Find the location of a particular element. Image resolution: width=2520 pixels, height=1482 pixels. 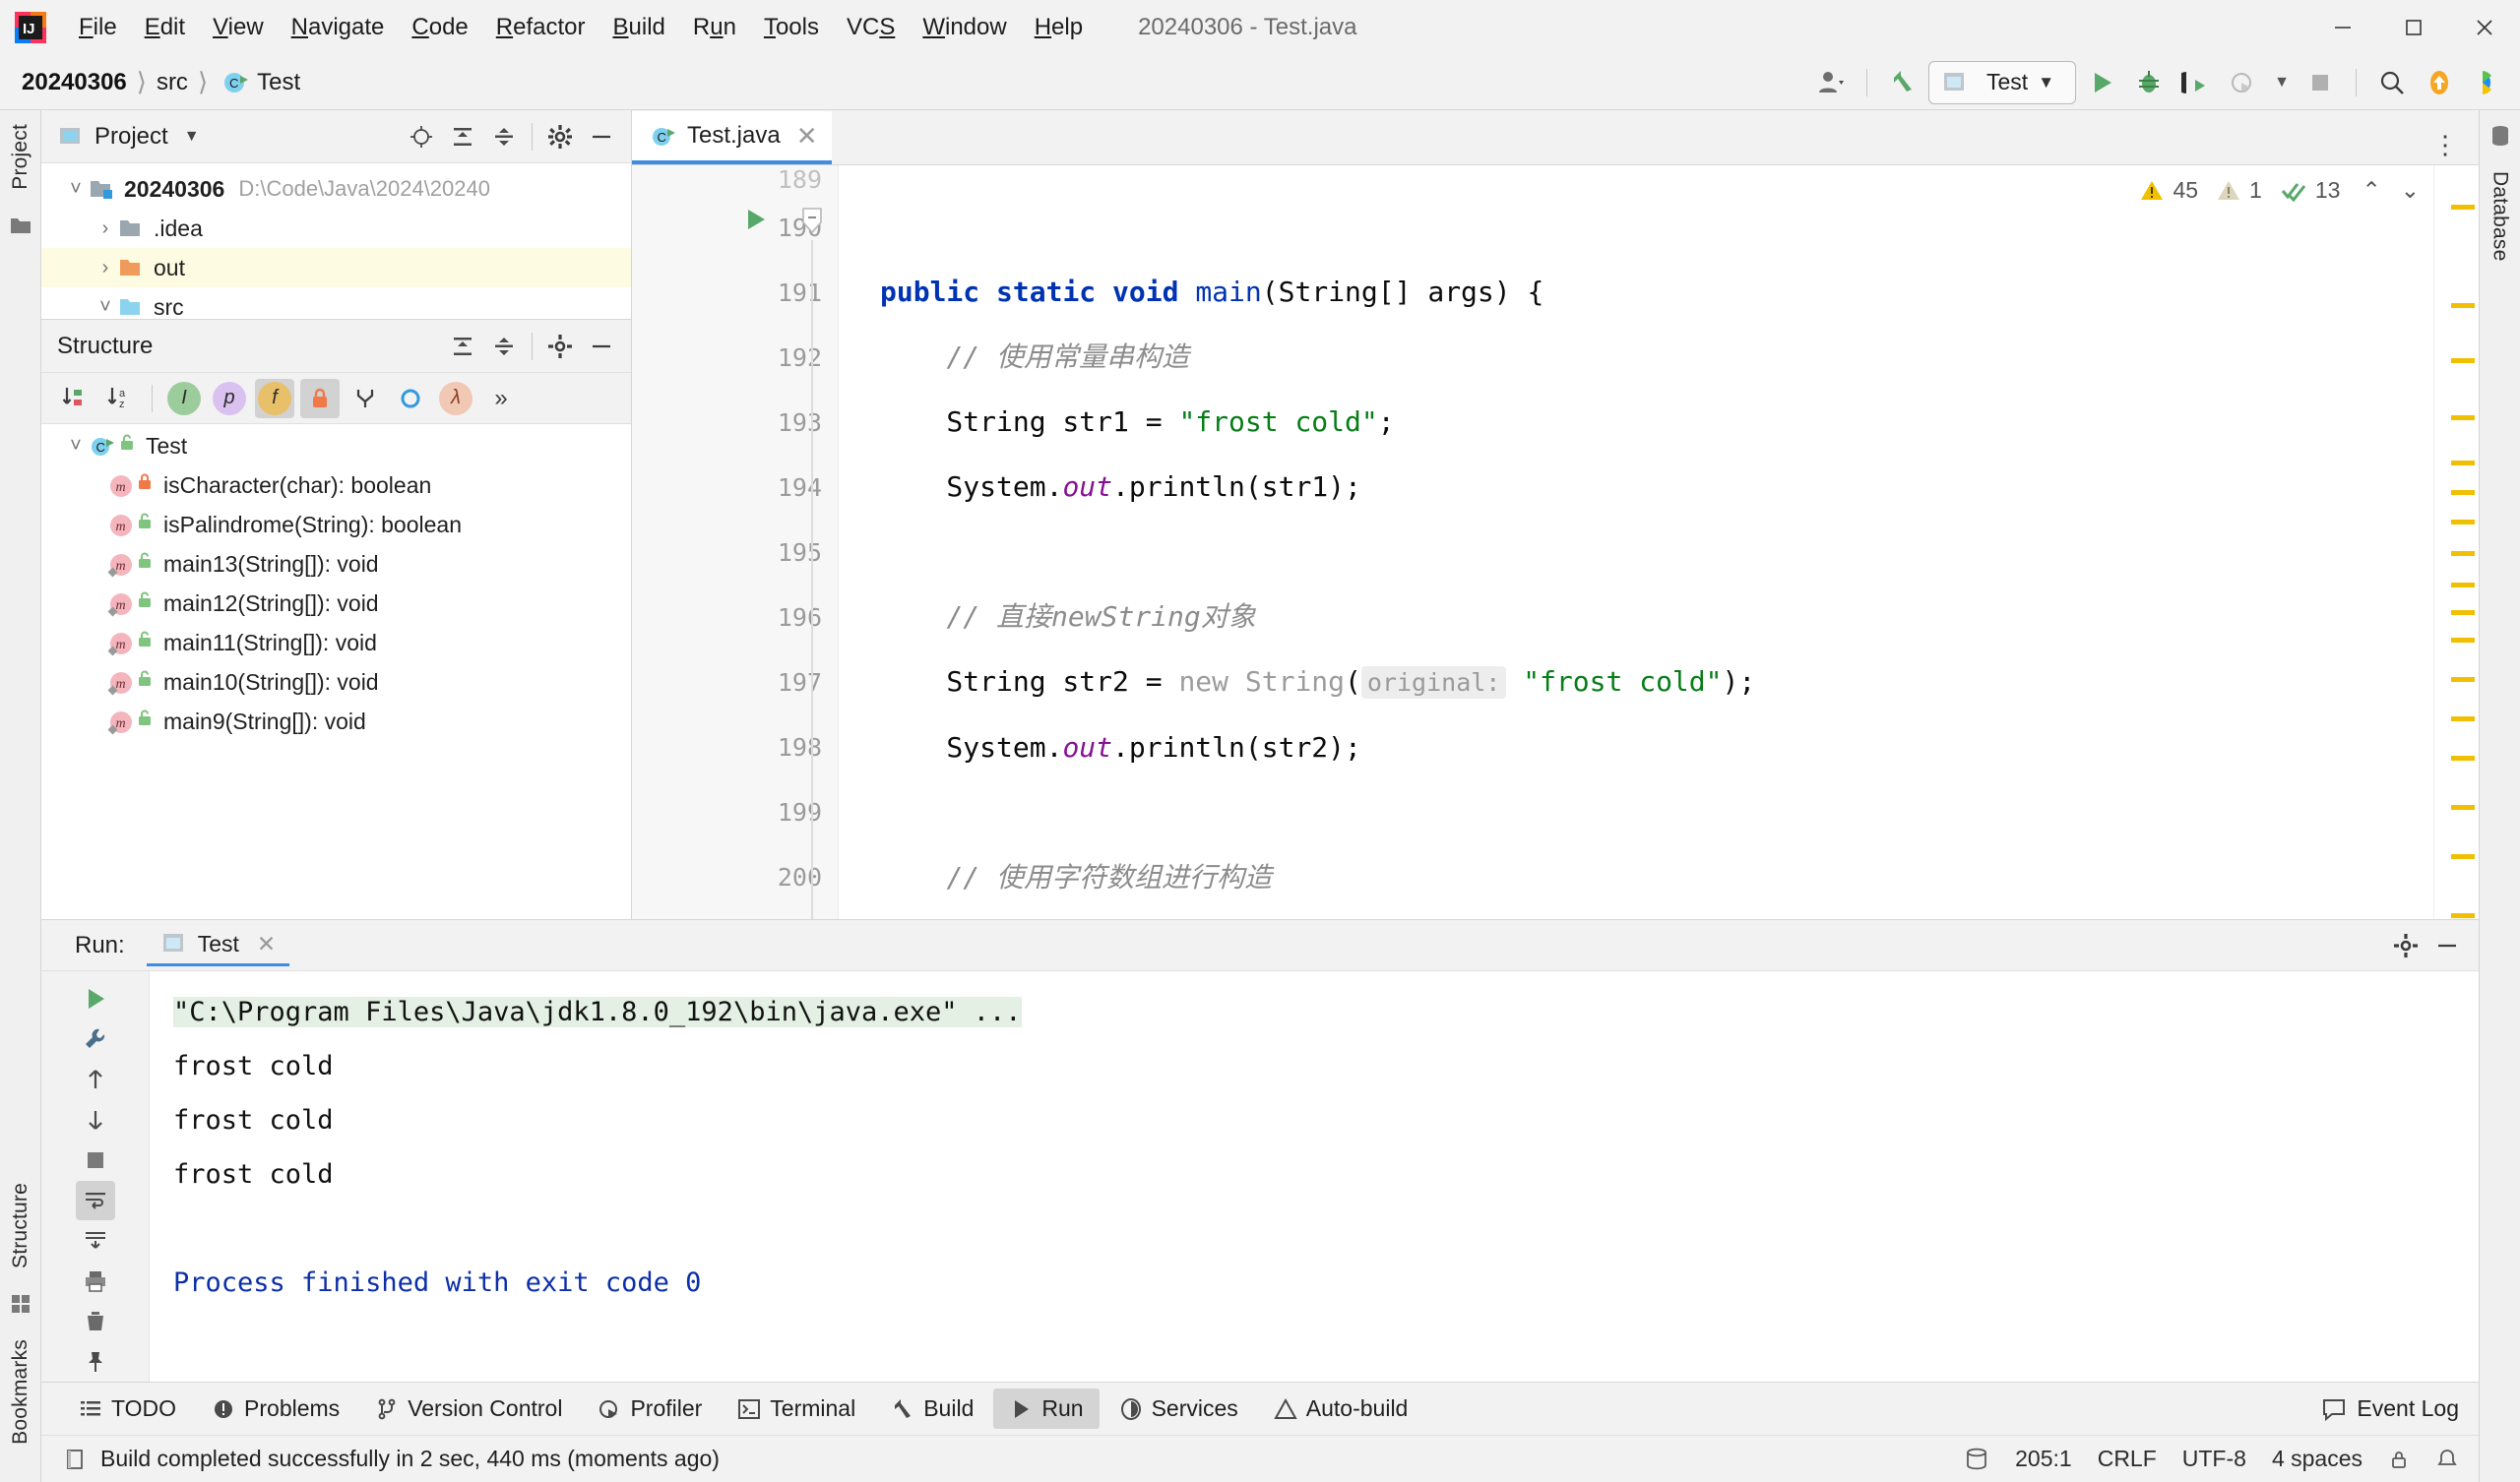

wrench-icon is located at coordinates (95, 1038).